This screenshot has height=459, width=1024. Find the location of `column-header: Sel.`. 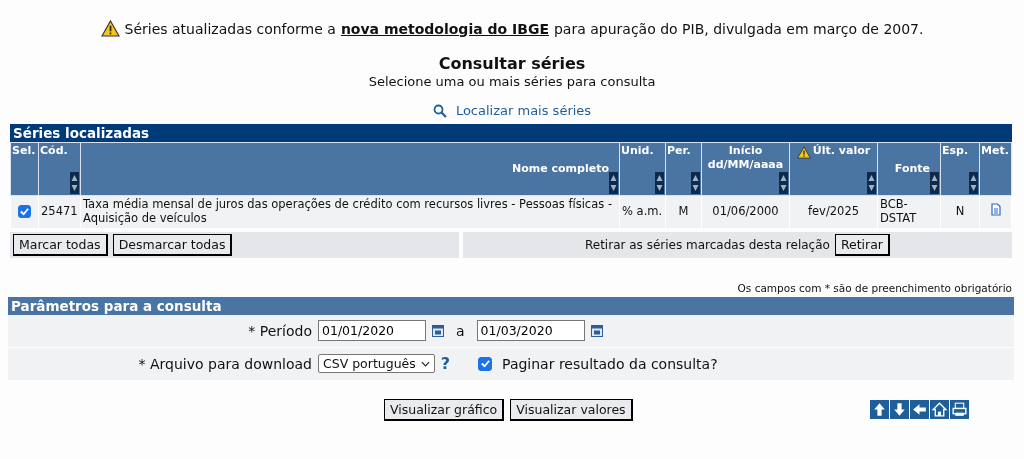

column-header: Sel. is located at coordinates (24, 169).